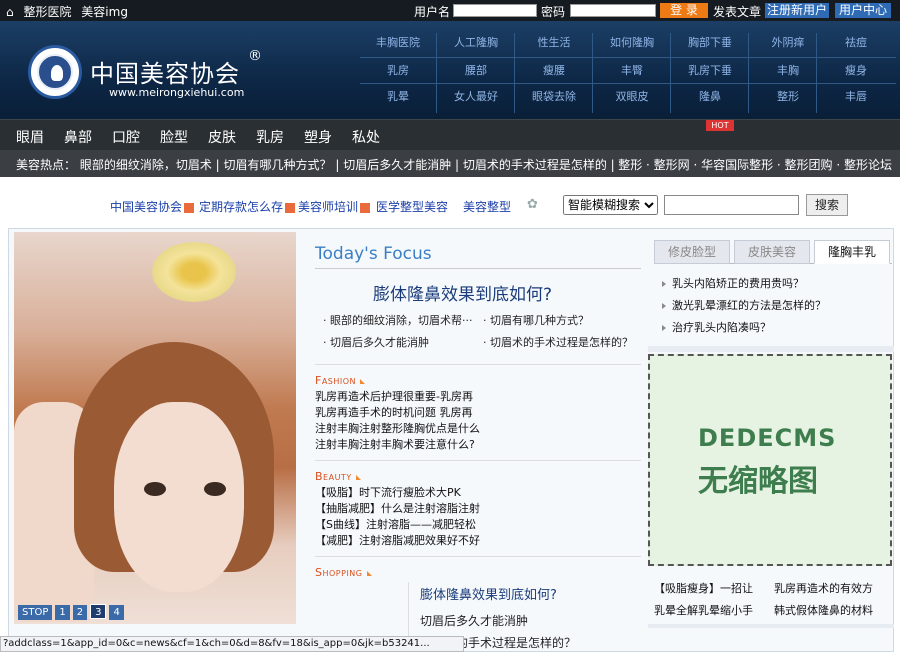  Describe the element at coordinates (692, 252) in the screenshot. I see `tab-face-shape: 修皮脸型` at that location.